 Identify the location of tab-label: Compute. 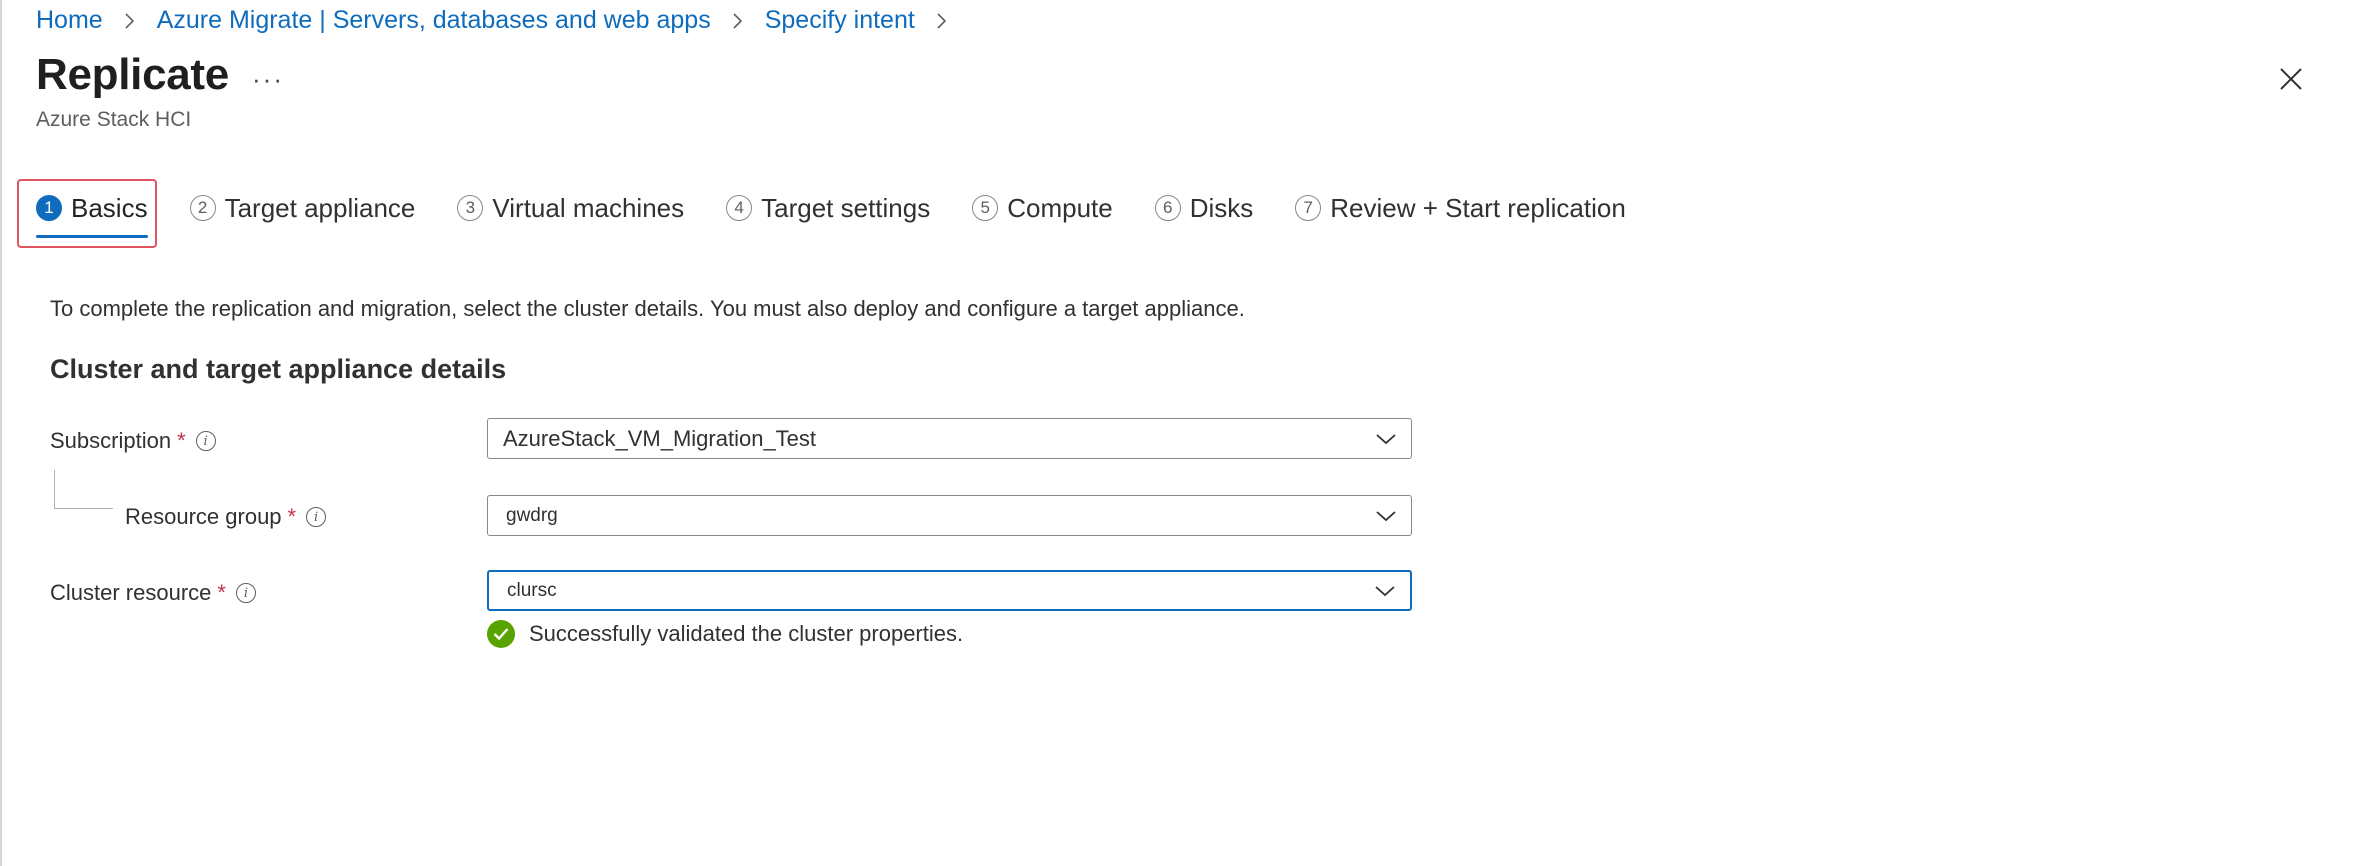
(1060, 207).